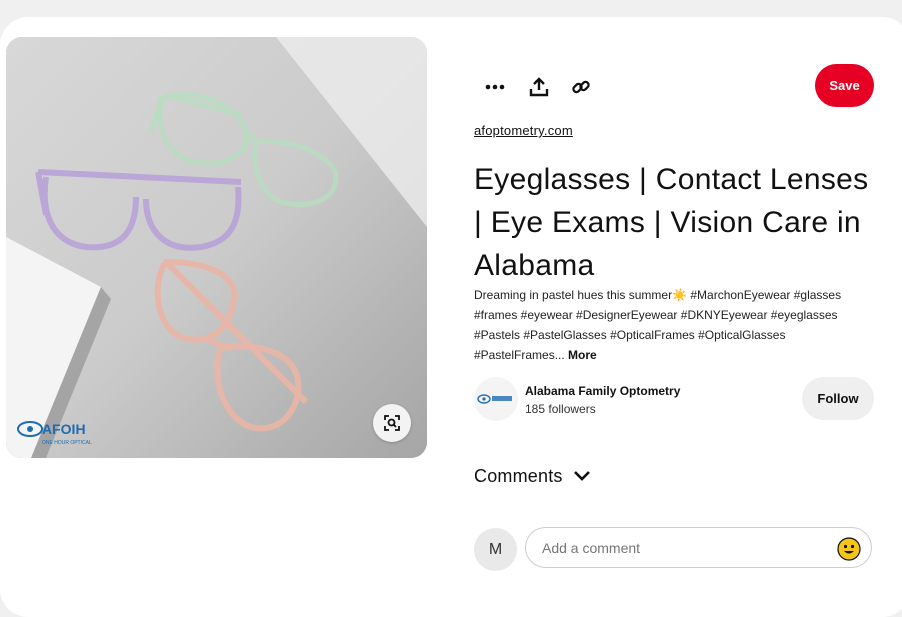 Image resolution: width=902 pixels, height=617 pixels. Describe the element at coordinates (495, 549) in the screenshot. I see `user-avatar: M` at that location.